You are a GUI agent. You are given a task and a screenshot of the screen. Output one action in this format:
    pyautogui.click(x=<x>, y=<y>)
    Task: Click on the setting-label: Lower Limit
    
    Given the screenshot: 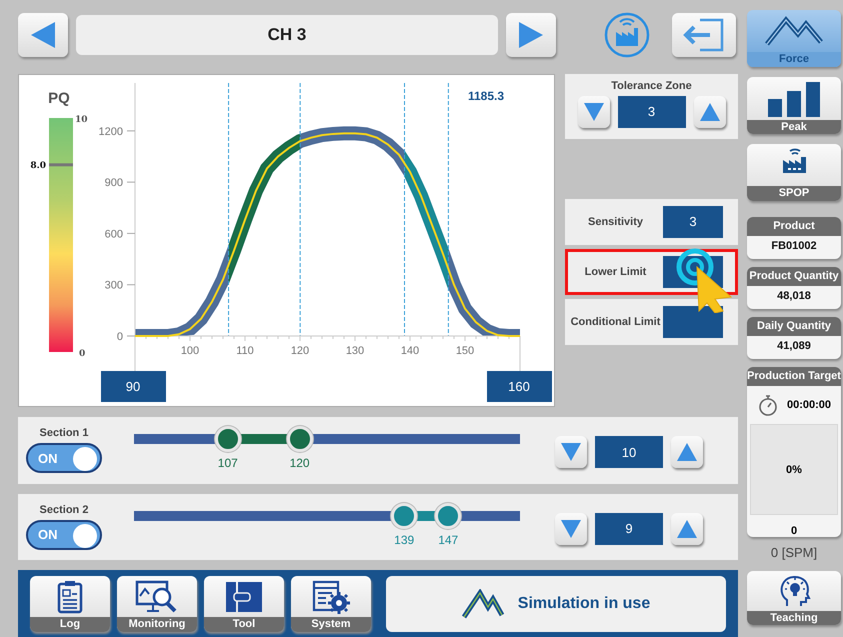 What is the action you would take?
    pyautogui.click(x=616, y=272)
    